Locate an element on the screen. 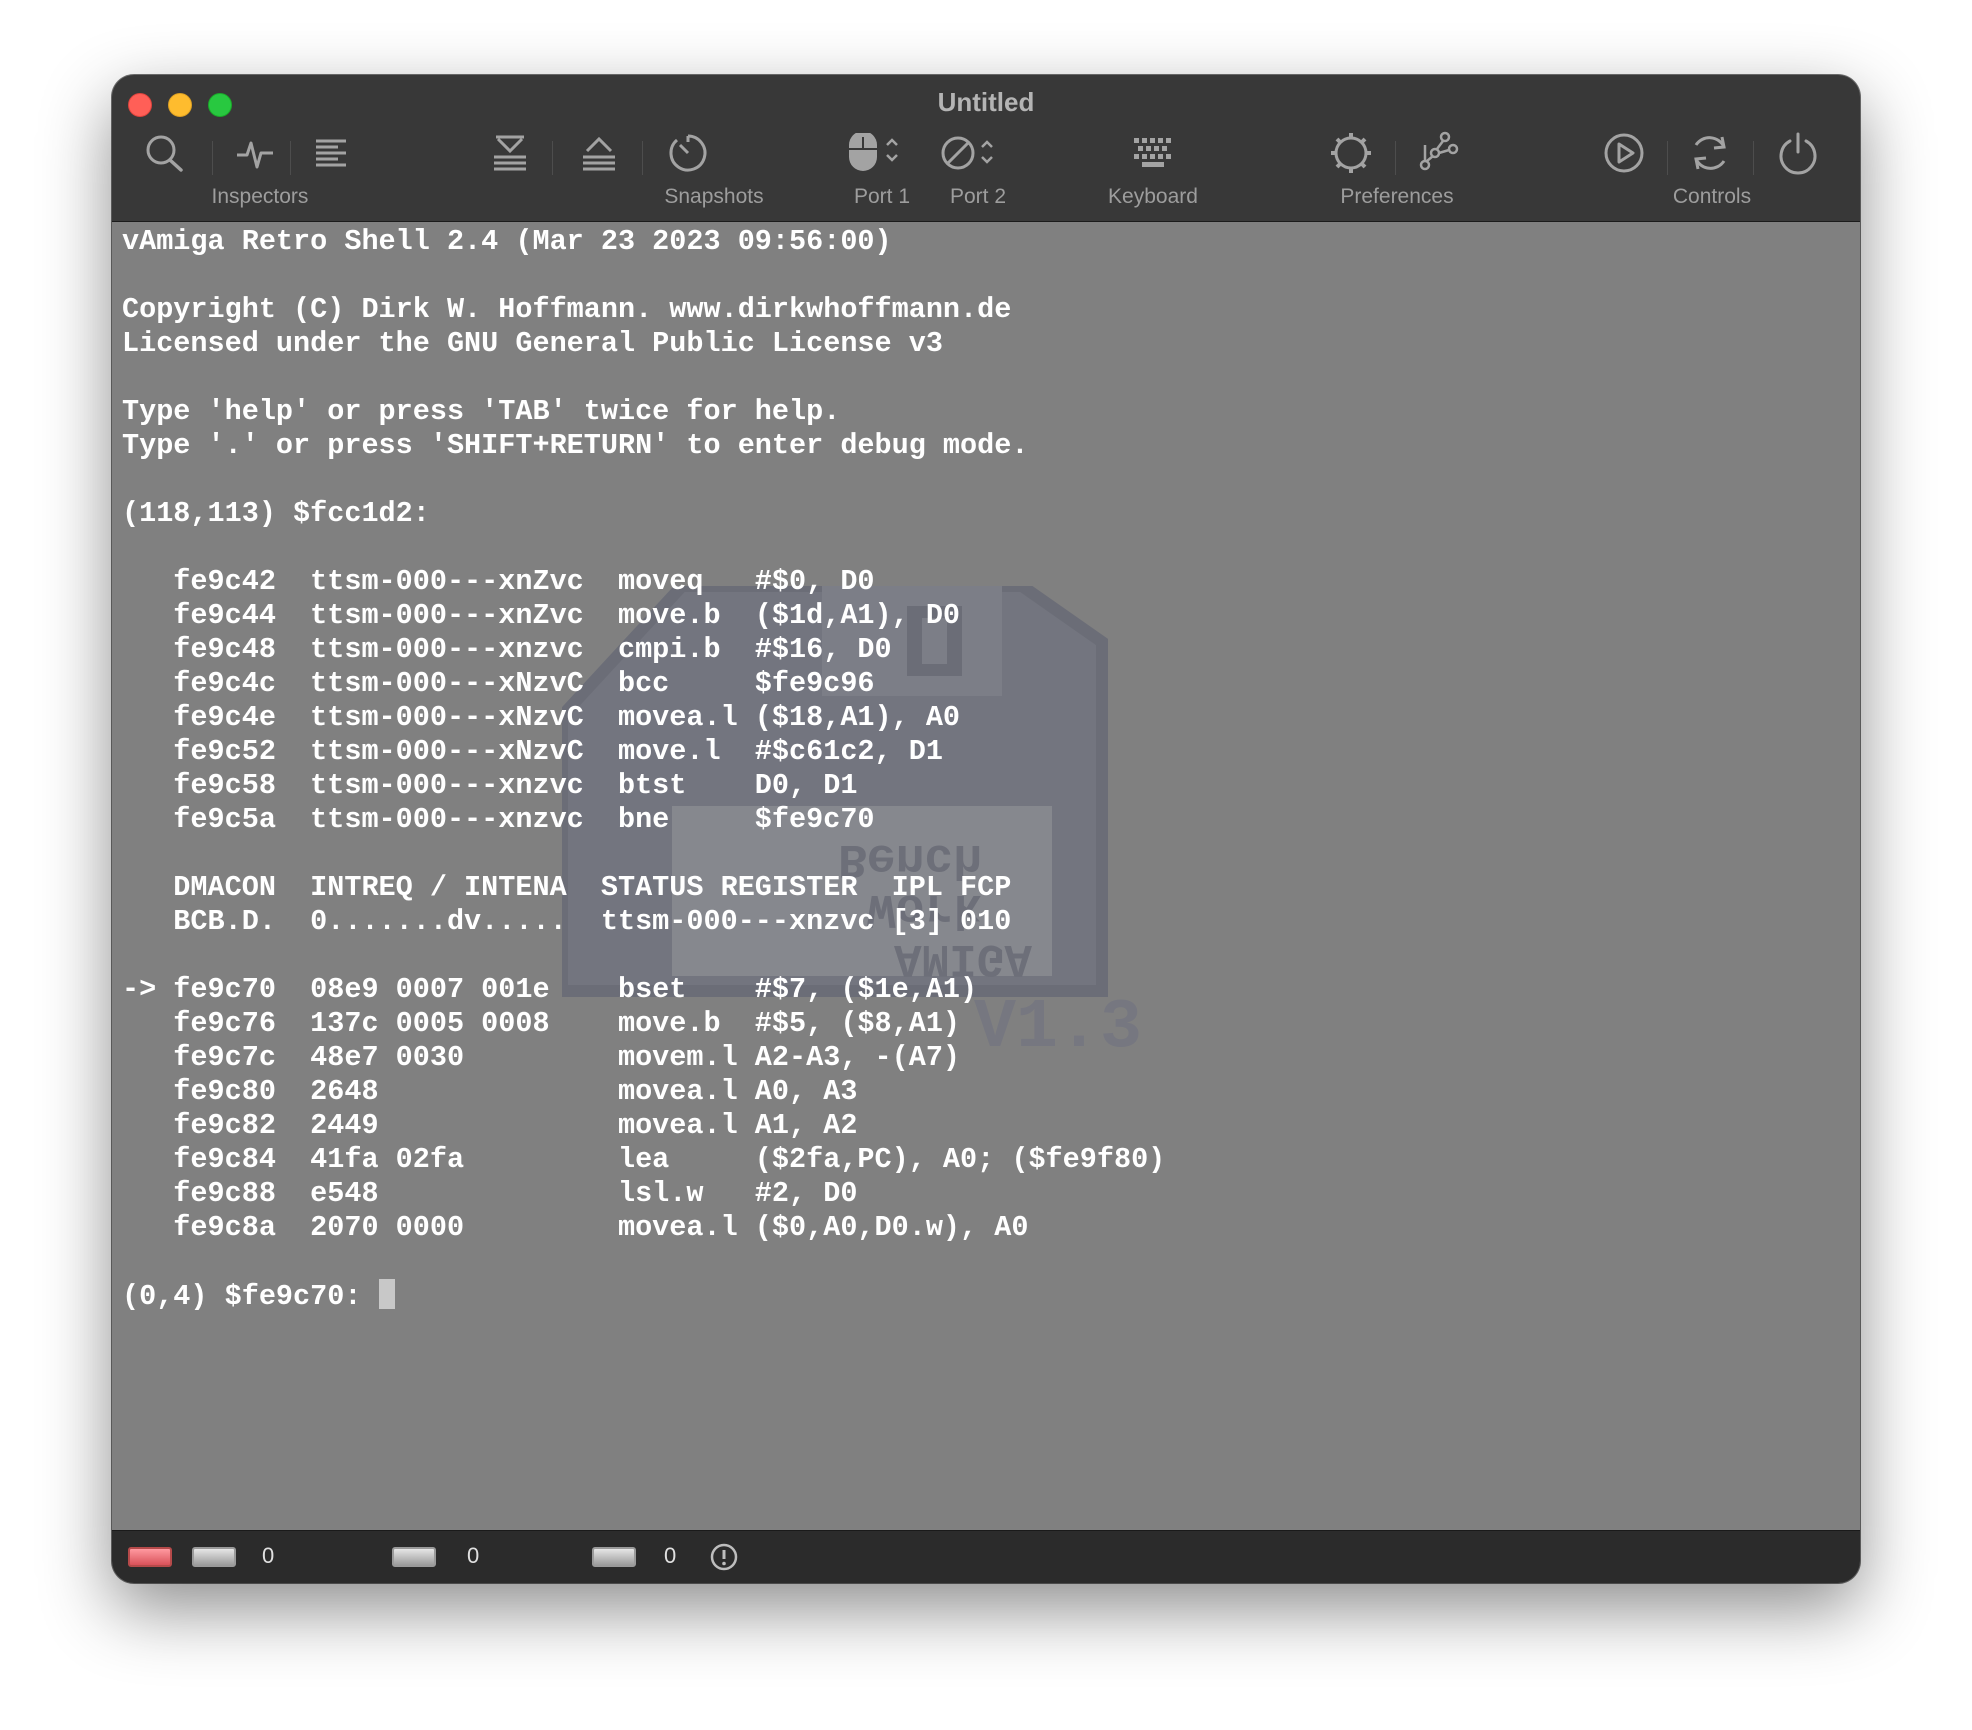  window-title: Untitled is located at coordinates (986, 102).